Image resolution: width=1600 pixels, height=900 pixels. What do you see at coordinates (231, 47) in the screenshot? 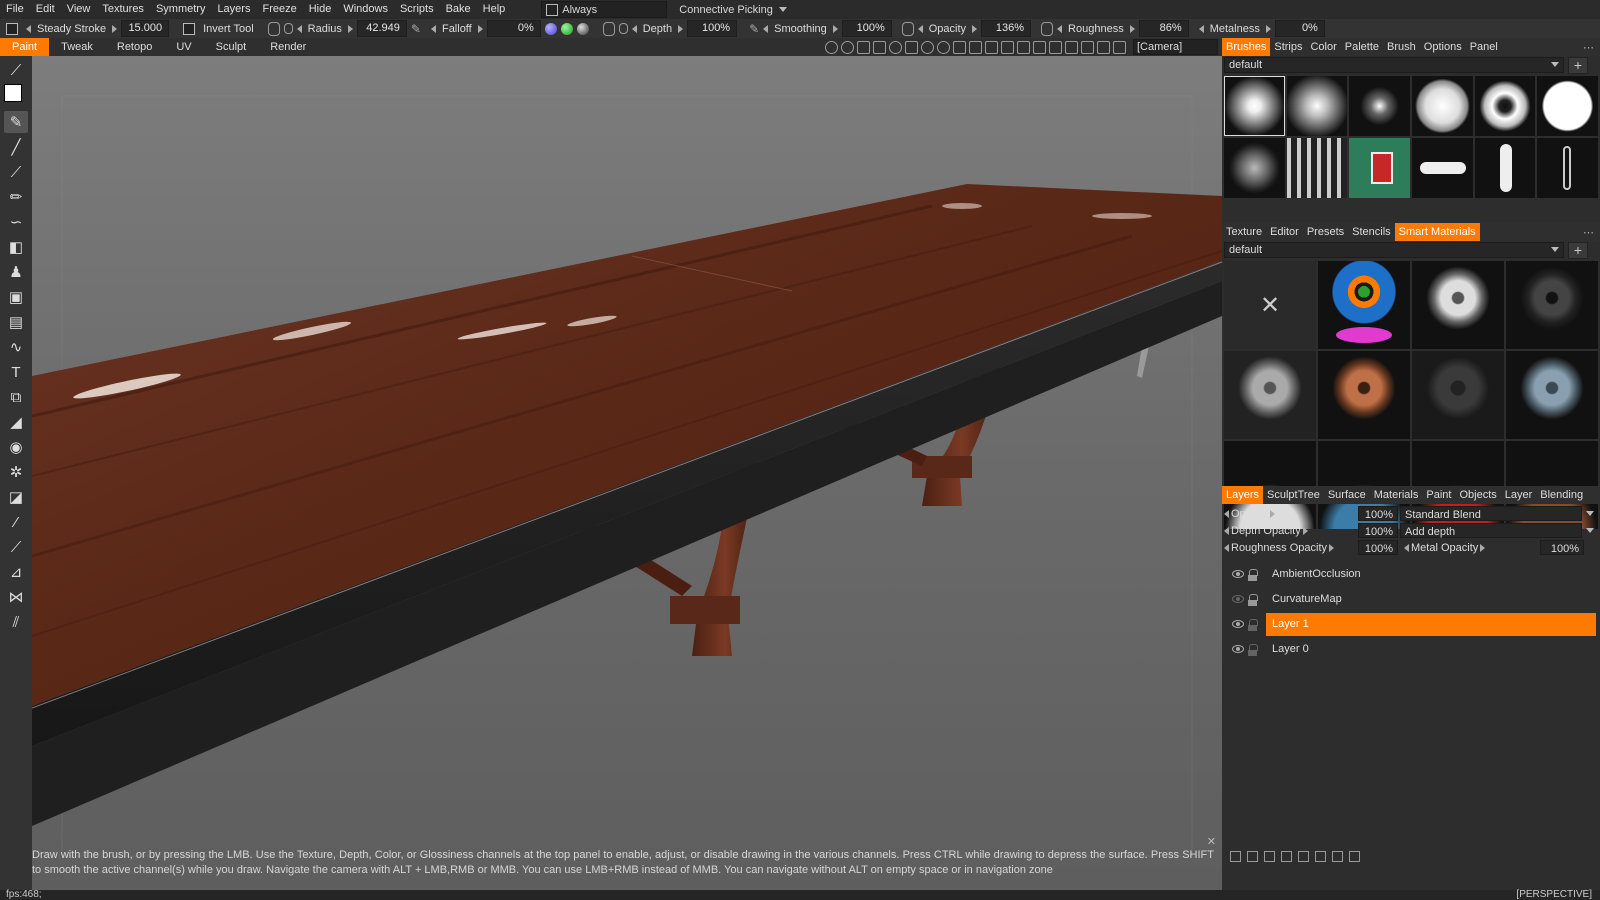
I see `tab-sculpt: Sculpt` at bounding box center [231, 47].